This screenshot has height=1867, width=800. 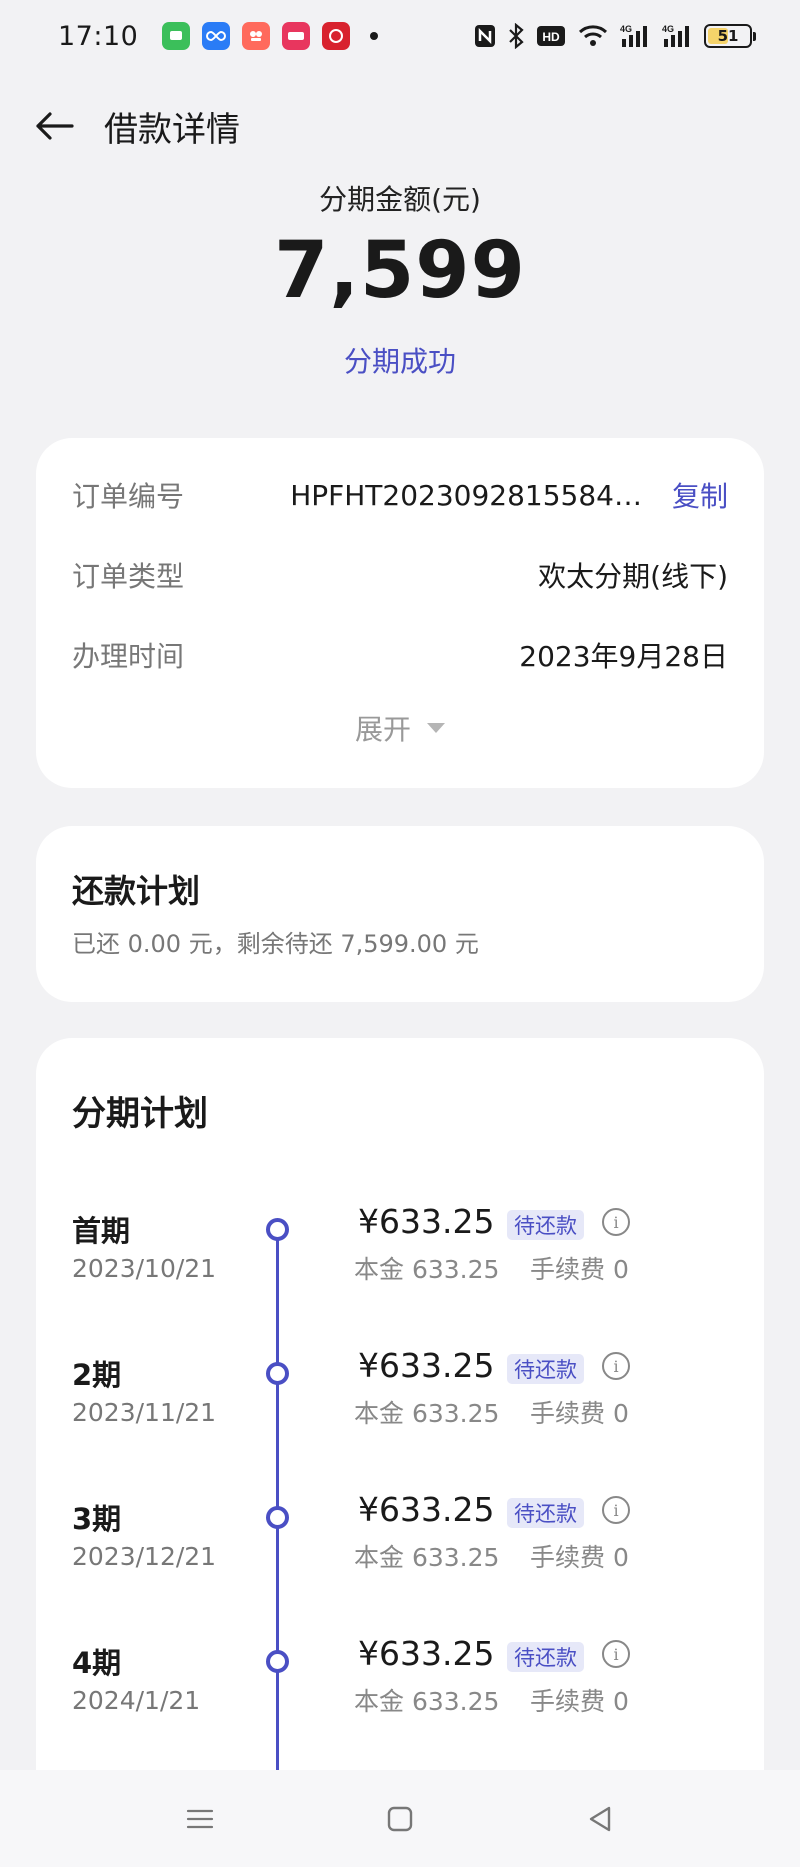 What do you see at coordinates (98, 36) in the screenshot?
I see `status-time: 17:10` at bounding box center [98, 36].